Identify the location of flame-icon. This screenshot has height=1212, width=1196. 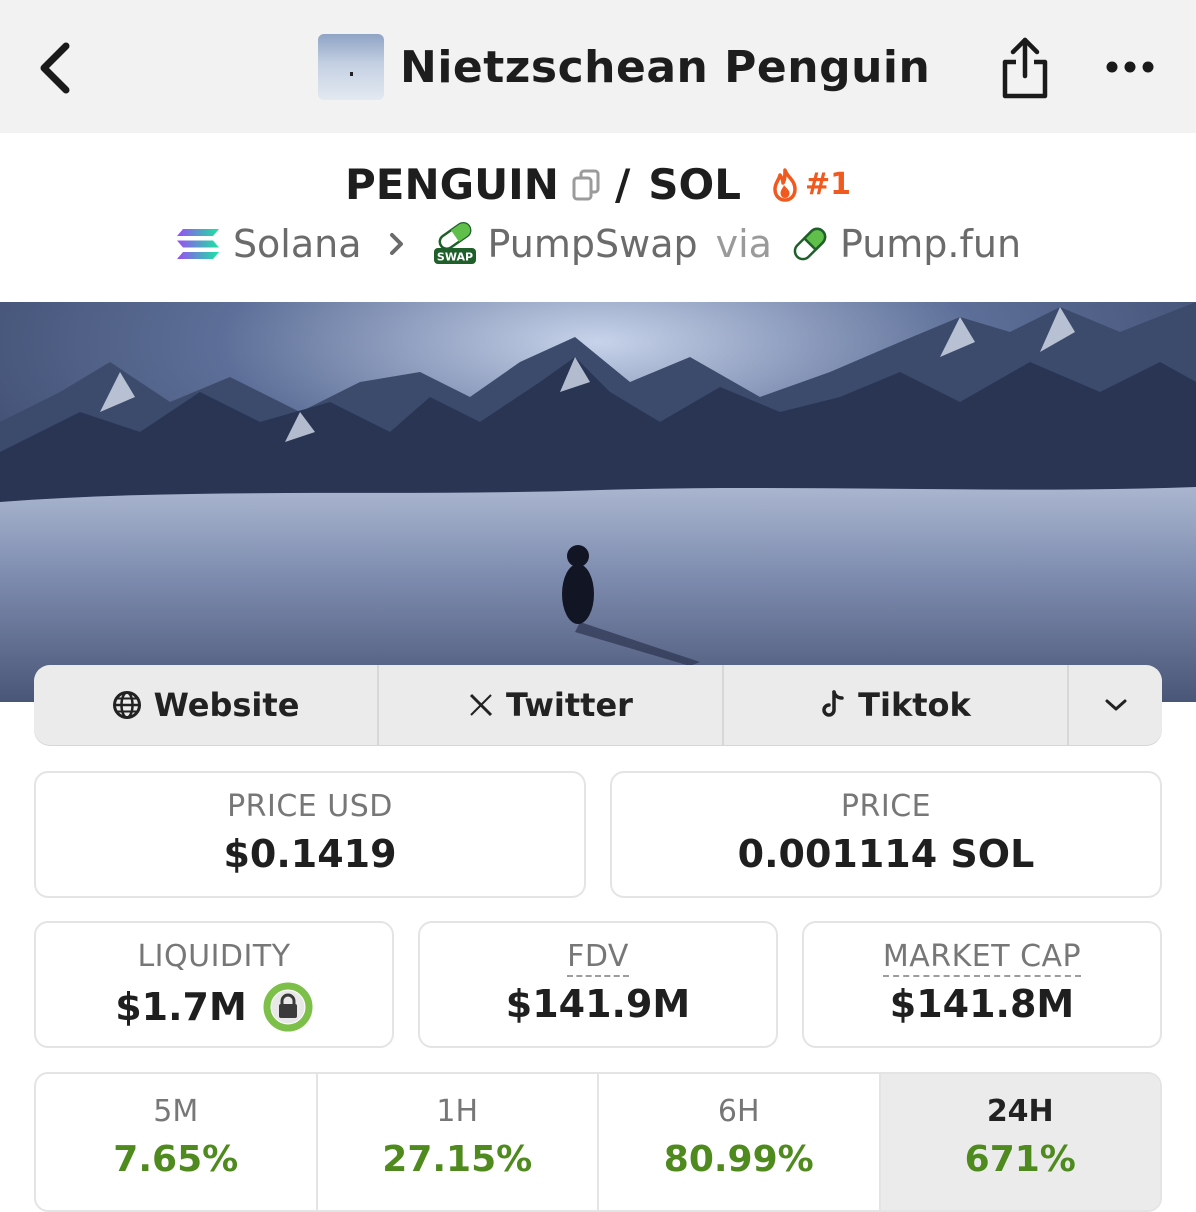
(785, 184).